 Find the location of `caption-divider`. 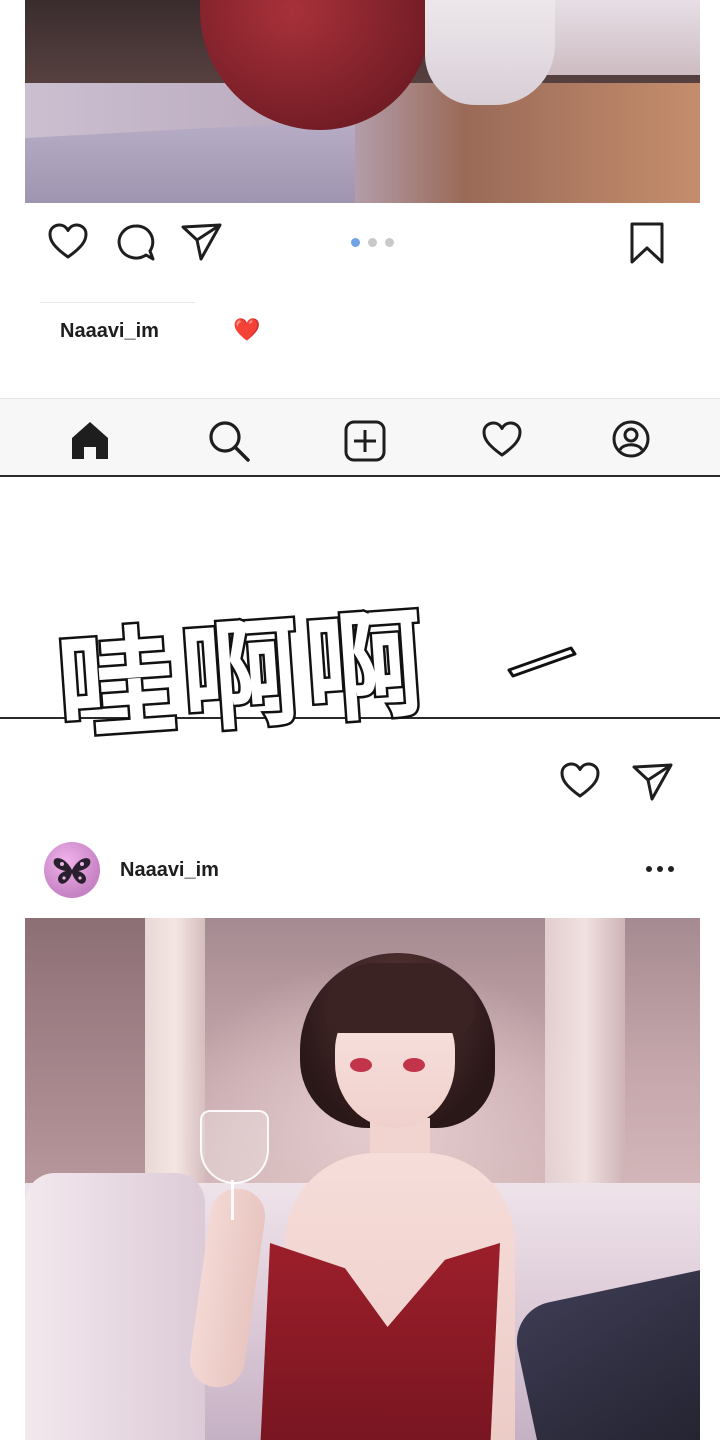

caption-divider is located at coordinates (117, 302).